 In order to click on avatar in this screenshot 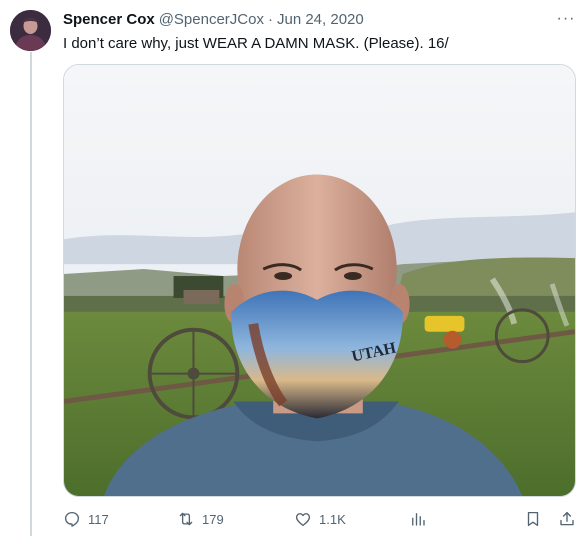, I will do `click(30, 30)`.